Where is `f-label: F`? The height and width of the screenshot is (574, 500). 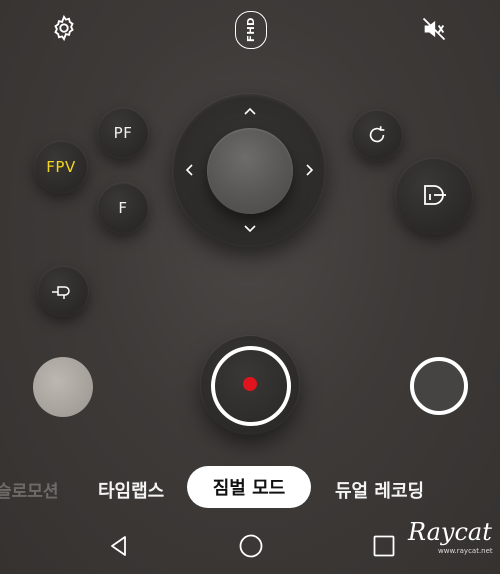
f-label: F is located at coordinates (123, 208).